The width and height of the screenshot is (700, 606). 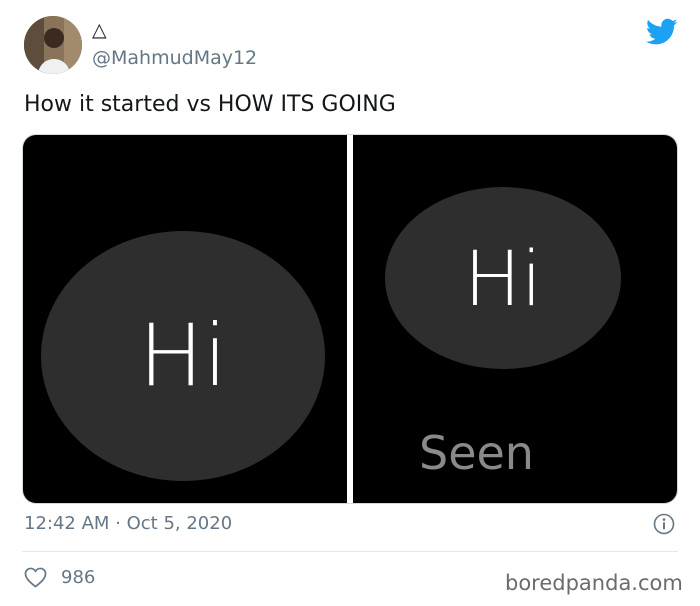 I want to click on tweet-timestamp: 12:42 AM · Oct 5, 2020, so click(x=128, y=524).